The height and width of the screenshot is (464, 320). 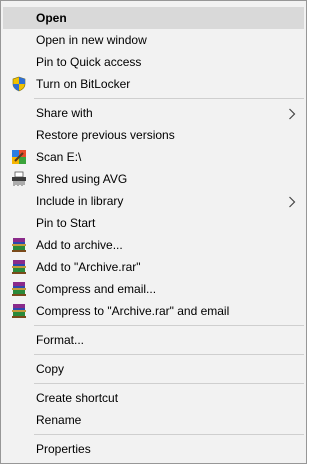 What do you see at coordinates (153, 223) in the screenshot?
I see `menu-item-pin-to-start: Pin to Start` at bounding box center [153, 223].